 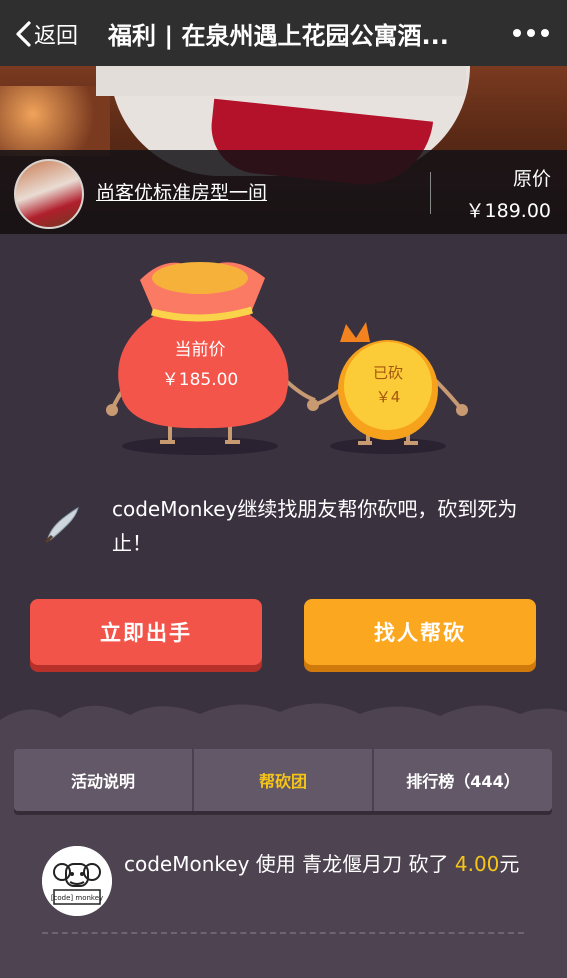 I want to click on cut-amount: ￥4, so click(x=388, y=397).